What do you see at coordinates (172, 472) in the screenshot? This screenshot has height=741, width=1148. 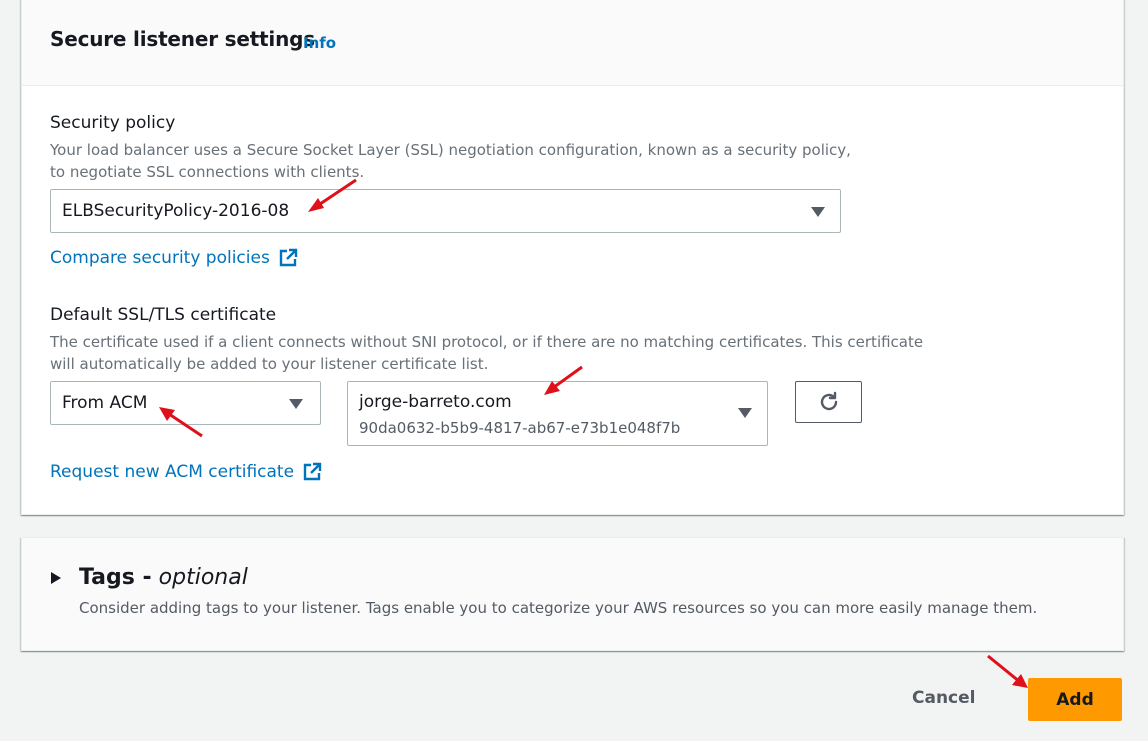 I see `request-link-label: Request new ACM certificate` at bounding box center [172, 472].